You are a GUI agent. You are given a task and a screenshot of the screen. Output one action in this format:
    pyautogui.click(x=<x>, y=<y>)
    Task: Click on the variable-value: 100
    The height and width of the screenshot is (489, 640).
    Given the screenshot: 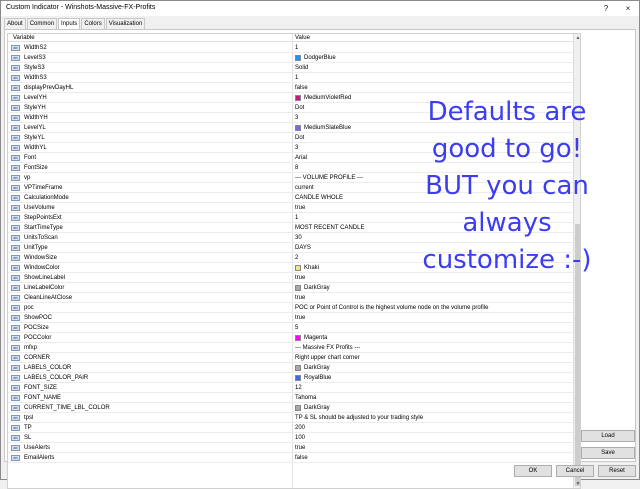 What is the action you would take?
    pyautogui.click(x=300, y=438)
    